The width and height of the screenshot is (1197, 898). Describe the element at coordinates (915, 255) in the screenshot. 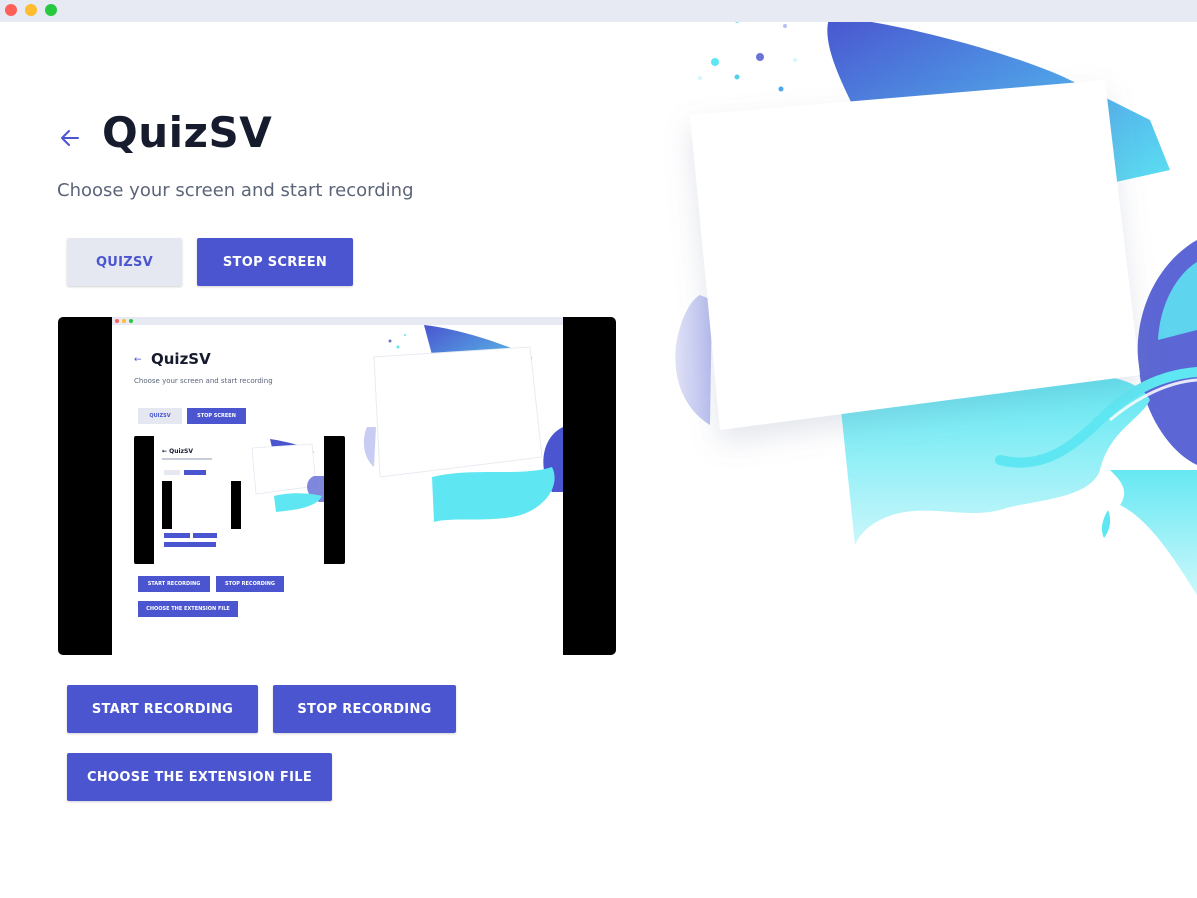

I see `floating-card` at that location.